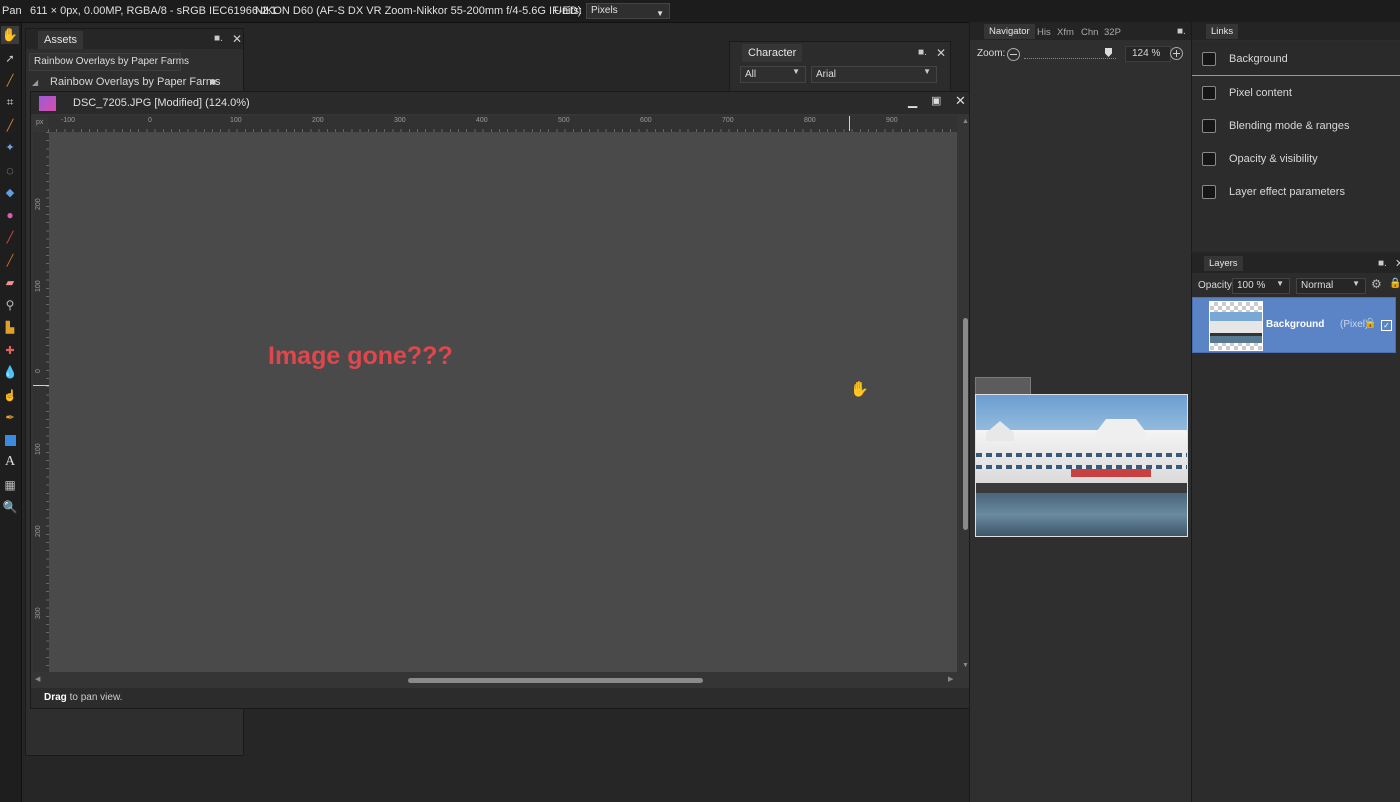 The width and height of the screenshot is (1400, 802). Describe the element at coordinates (502, 103) in the screenshot. I see `document-titlebar: DSC_7205.JPG [Modified] (124.0%) ▁ ▣ ✕` at that location.